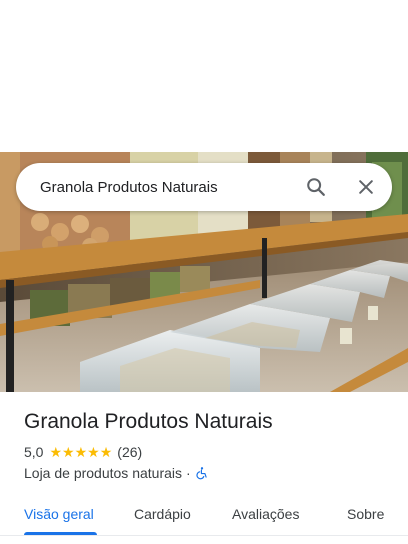  I want to click on close-icon, so click(366, 187).